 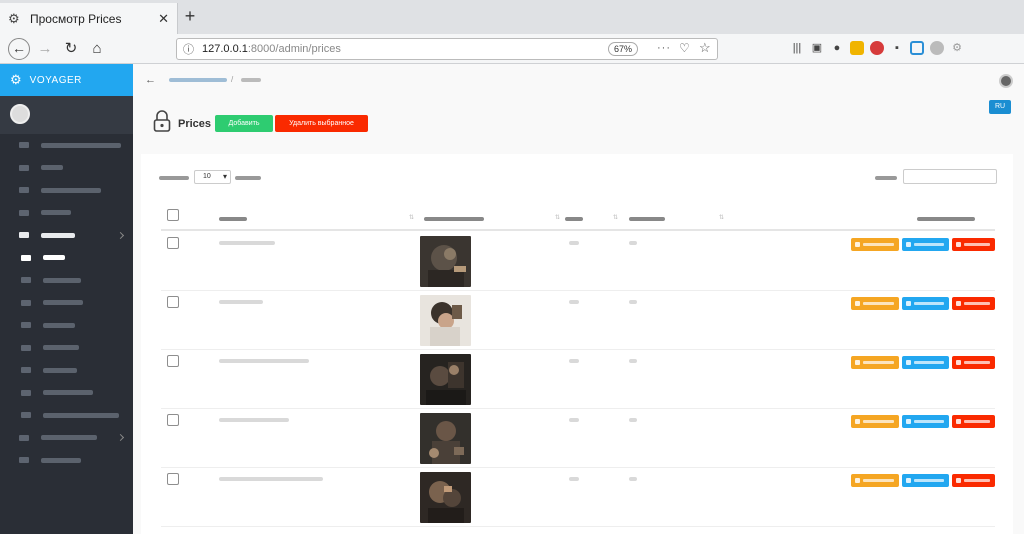 What do you see at coordinates (574, 420) in the screenshot?
I see `cell-price` at bounding box center [574, 420].